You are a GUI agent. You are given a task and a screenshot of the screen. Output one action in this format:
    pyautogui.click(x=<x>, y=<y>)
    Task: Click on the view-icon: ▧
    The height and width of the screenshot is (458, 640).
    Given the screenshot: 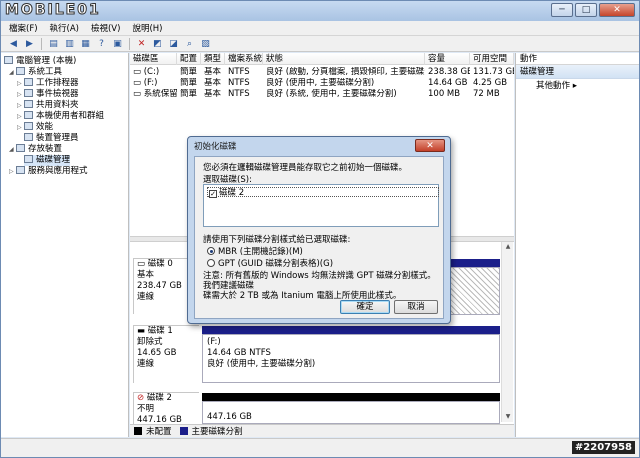 What is the action you would take?
    pyautogui.click(x=205, y=44)
    